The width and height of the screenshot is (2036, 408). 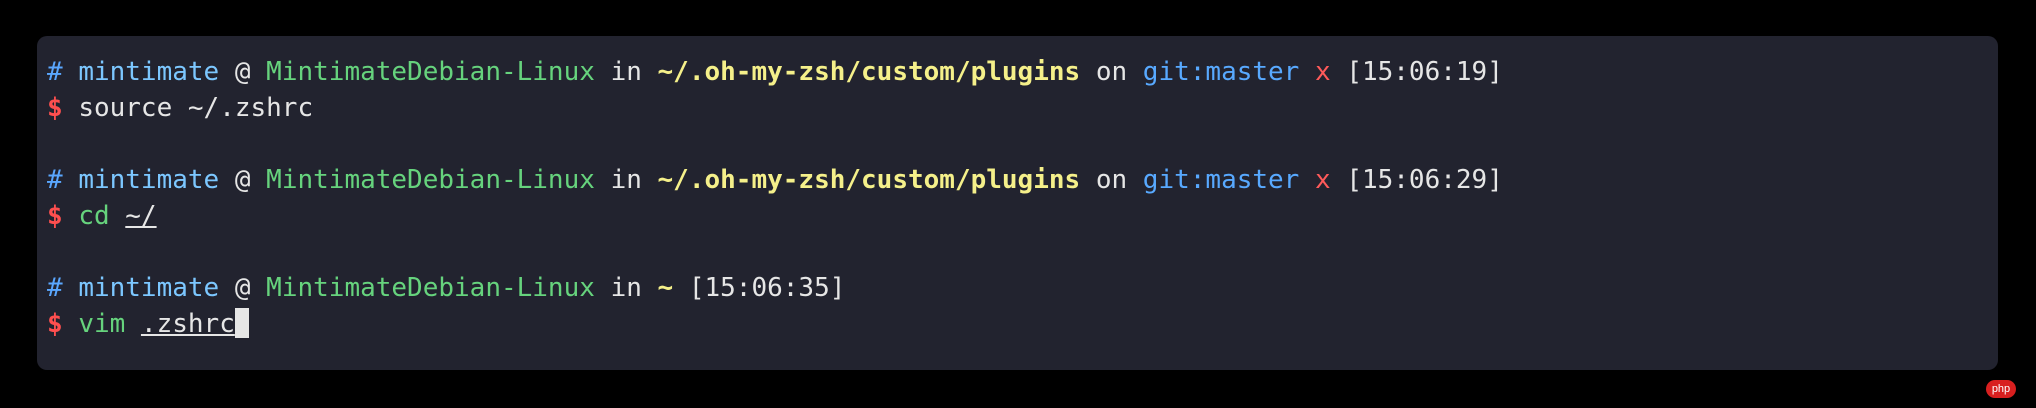 What do you see at coordinates (767, 288) in the screenshot?
I see `prompt-time: [15:06:35]` at bounding box center [767, 288].